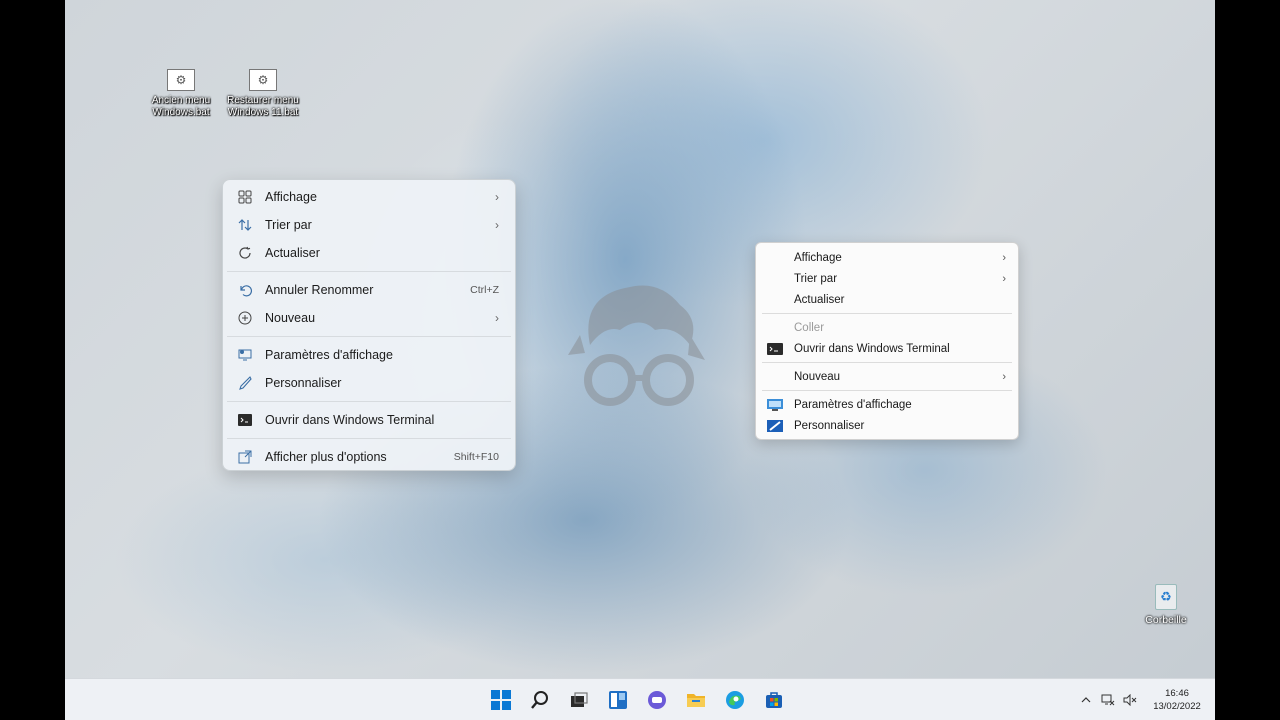 Image resolution: width=1280 pixels, height=720 pixels. I want to click on desktop-icon-label: Restaurer menu, so click(263, 100).